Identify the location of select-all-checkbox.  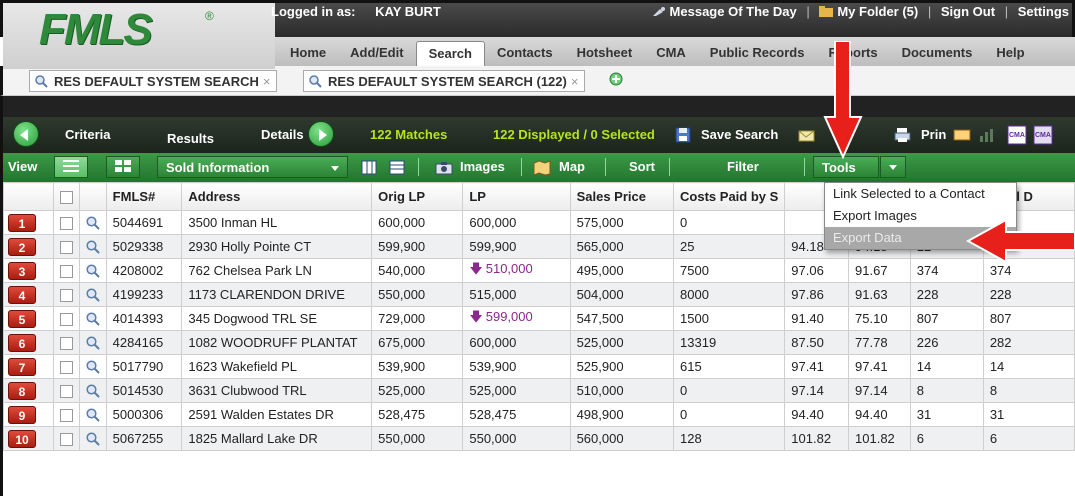
(66, 198).